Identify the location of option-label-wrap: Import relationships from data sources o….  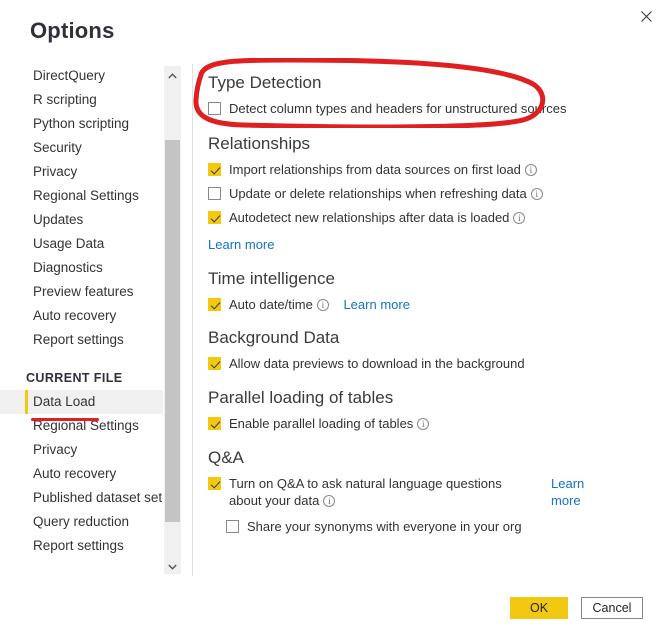
(383, 169).